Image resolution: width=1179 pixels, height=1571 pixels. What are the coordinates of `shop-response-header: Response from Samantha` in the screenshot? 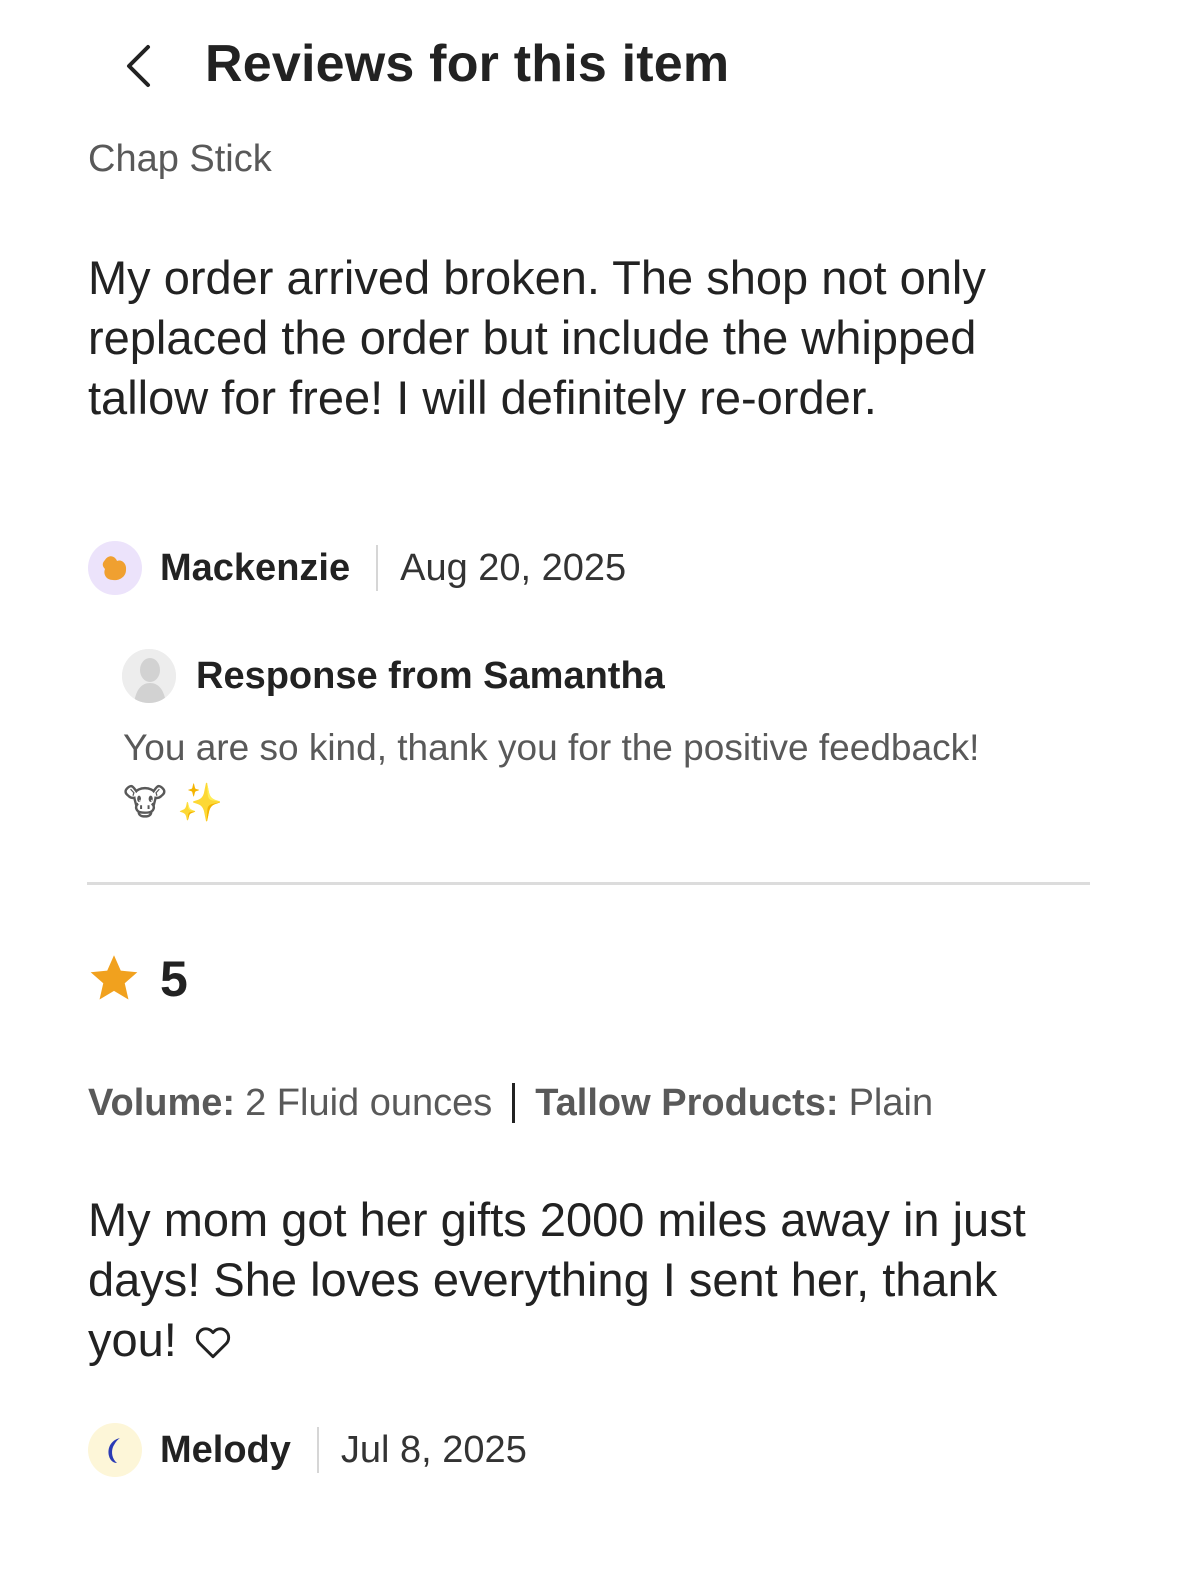 It's located at (393, 676).